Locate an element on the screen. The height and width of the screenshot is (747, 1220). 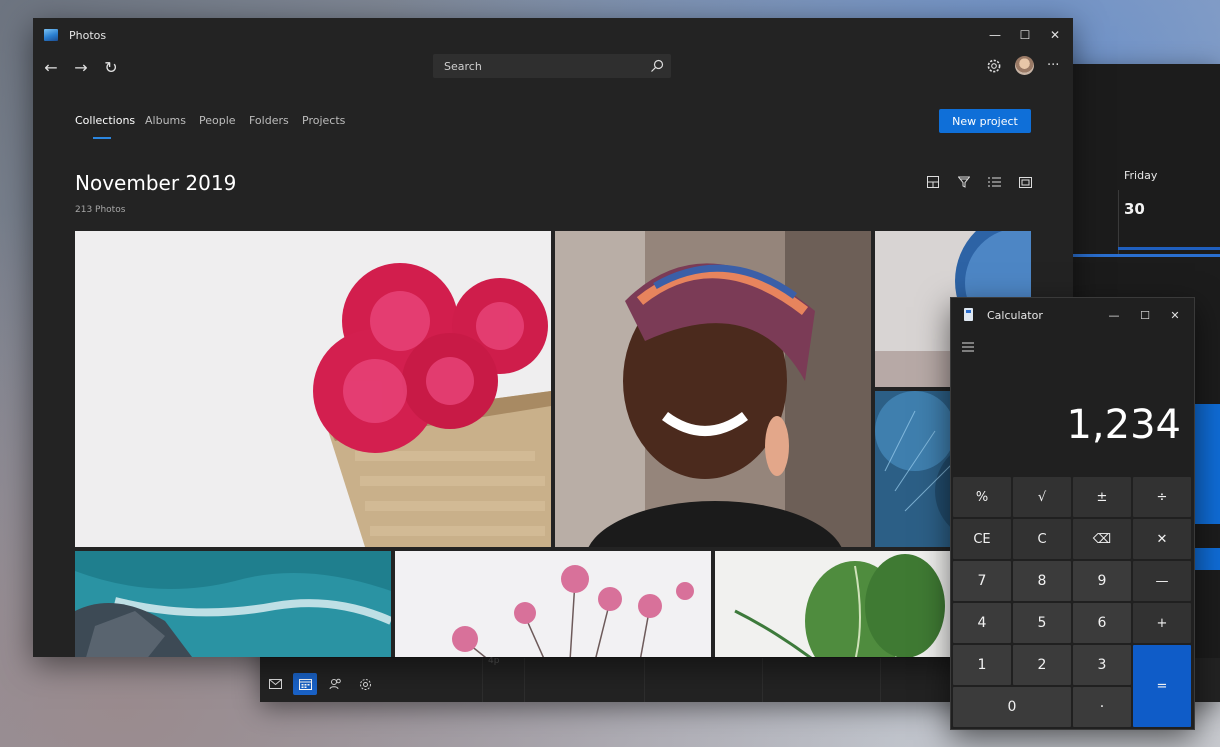
key-divide: ÷ is located at coordinates (1162, 497).